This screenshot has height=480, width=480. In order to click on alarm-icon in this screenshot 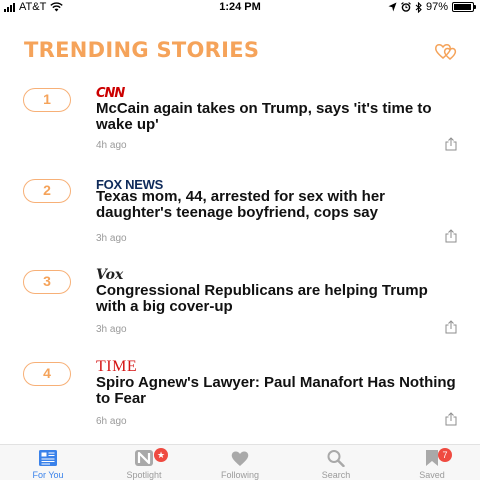, I will do `click(406, 7)`.